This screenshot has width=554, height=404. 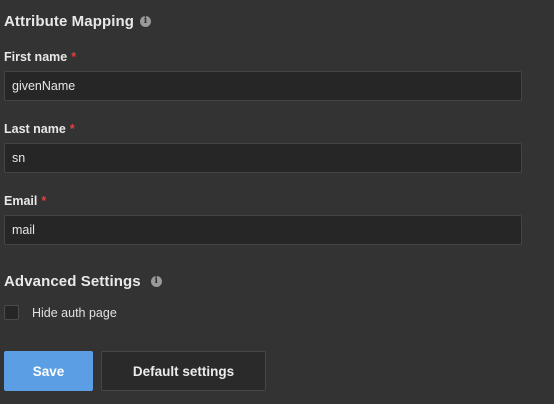 What do you see at coordinates (74, 313) in the screenshot?
I see `hide-auth-page-label: Hide auth page` at bounding box center [74, 313].